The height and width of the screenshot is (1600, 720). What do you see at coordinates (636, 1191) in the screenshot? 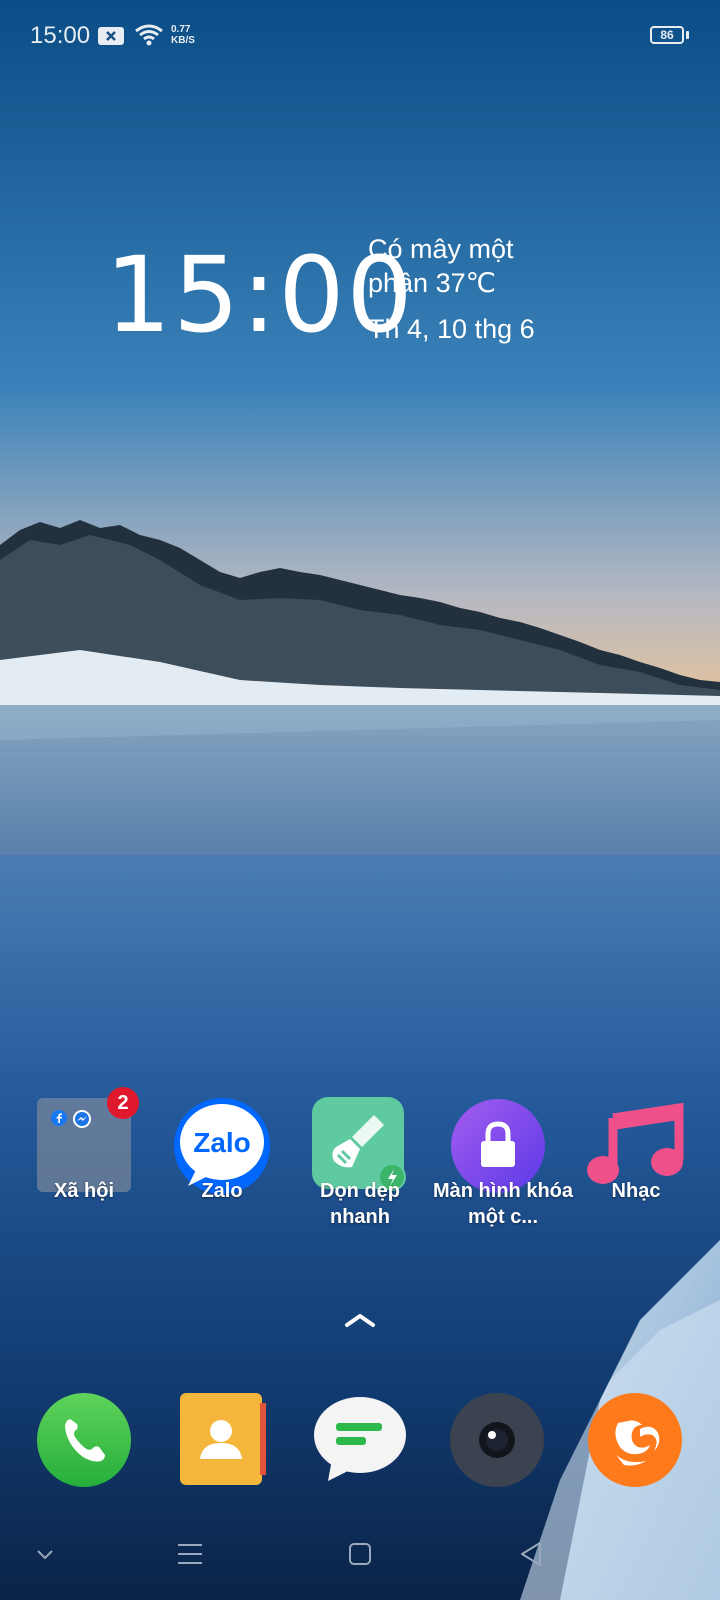
I see `app-label-music: Nhạc` at bounding box center [636, 1191].